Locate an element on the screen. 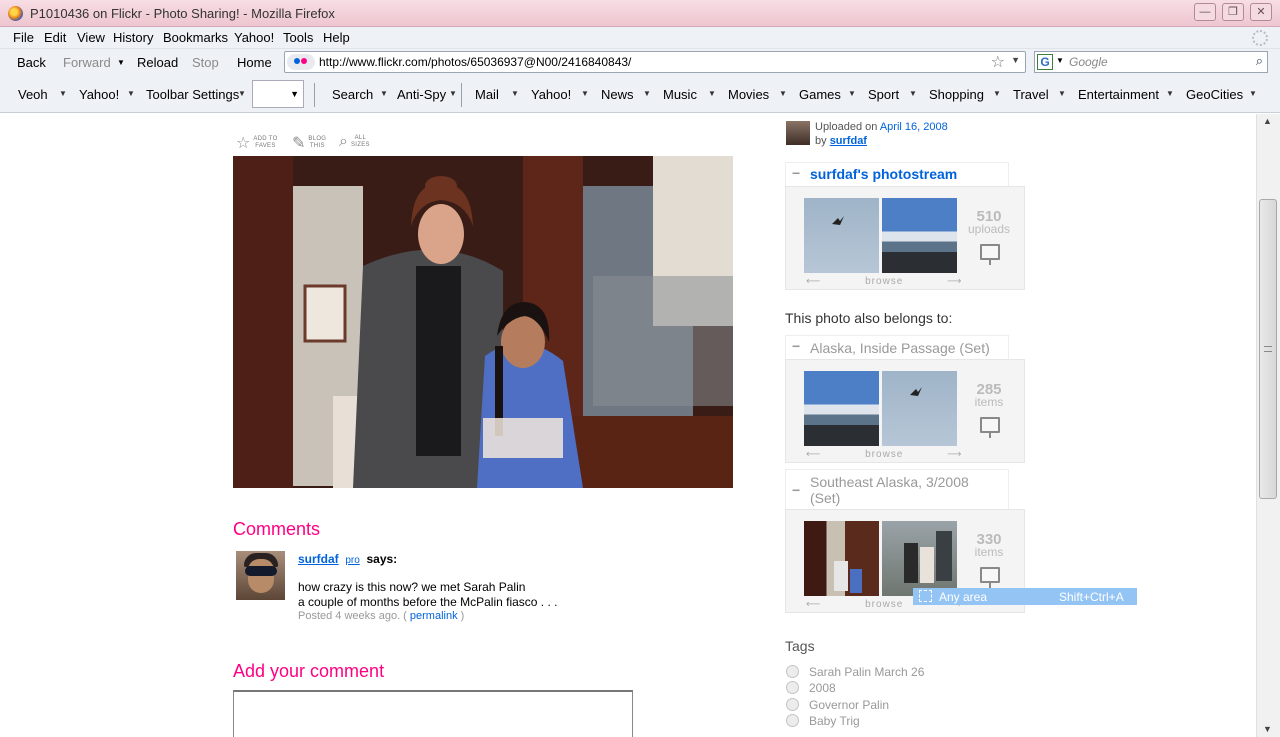  games-dropdown-icon: ▼ is located at coordinates (852, 93).